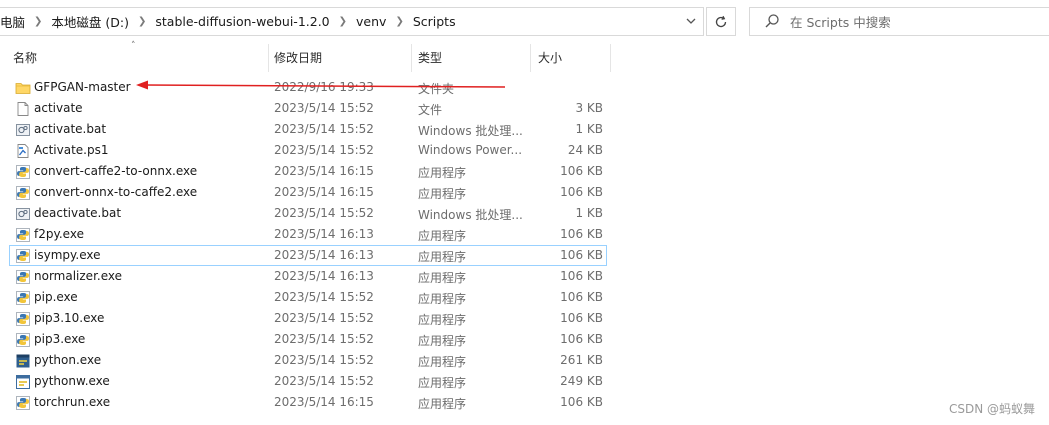 The image size is (1049, 425). I want to click on watermark: CSDN @蚂蚁舞, so click(991, 409).